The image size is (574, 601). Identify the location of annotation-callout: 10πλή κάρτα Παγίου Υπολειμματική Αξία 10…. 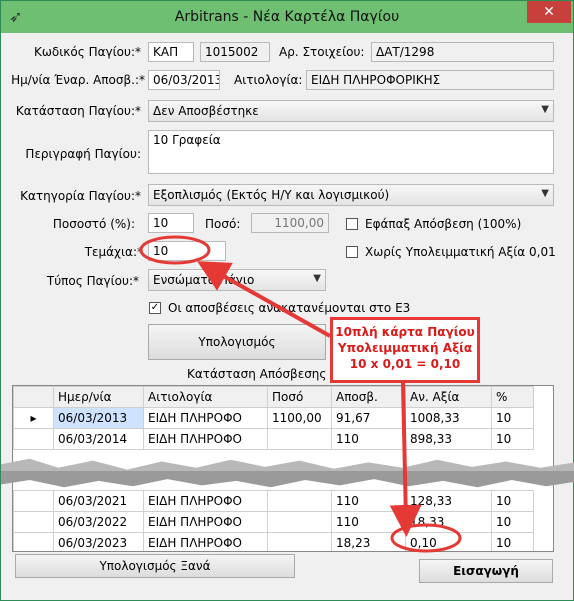
(405, 350).